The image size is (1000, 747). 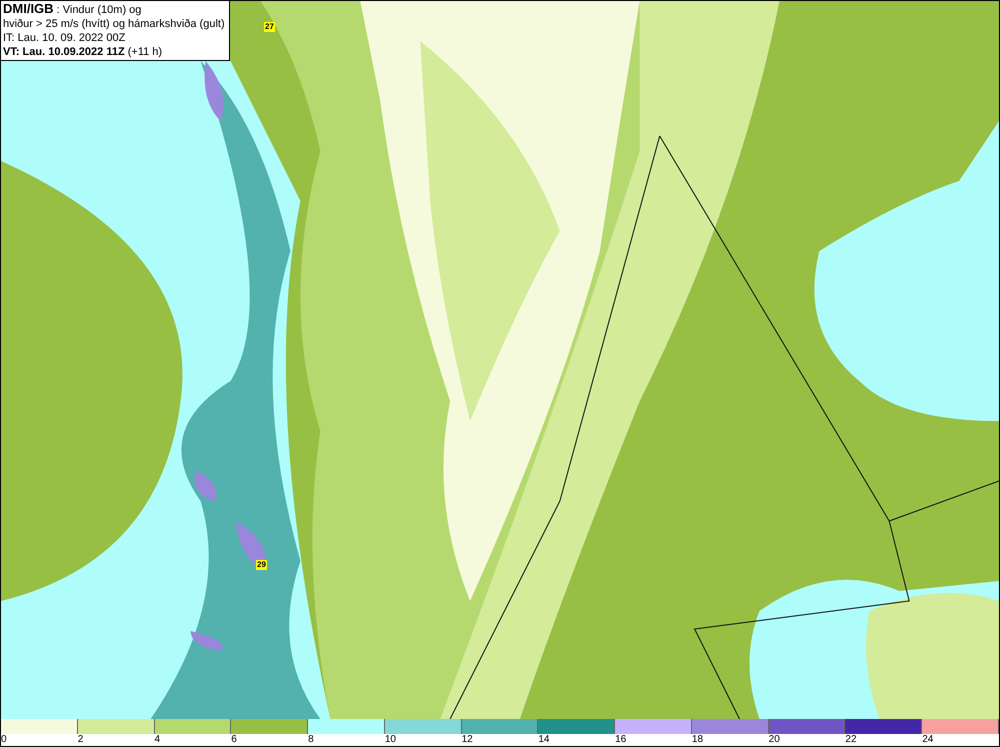 I want to click on legend-label: 22, so click(x=851, y=740).